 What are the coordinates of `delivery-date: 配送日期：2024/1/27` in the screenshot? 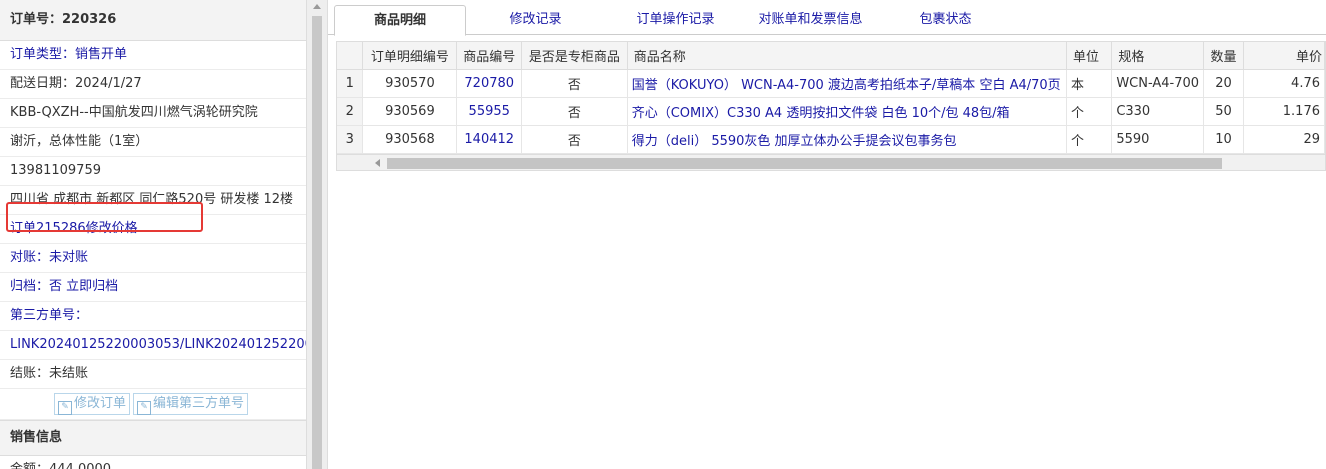 It's located at (153, 84).